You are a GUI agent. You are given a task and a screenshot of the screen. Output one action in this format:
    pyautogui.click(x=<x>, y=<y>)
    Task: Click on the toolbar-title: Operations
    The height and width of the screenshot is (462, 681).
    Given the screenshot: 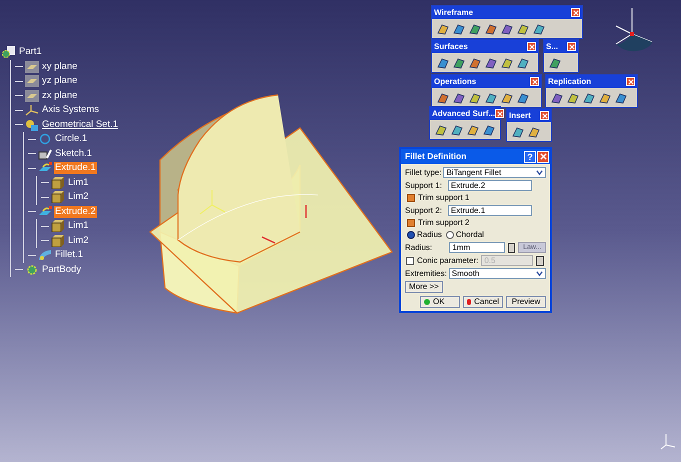 What is the action you would take?
    pyautogui.click(x=455, y=81)
    